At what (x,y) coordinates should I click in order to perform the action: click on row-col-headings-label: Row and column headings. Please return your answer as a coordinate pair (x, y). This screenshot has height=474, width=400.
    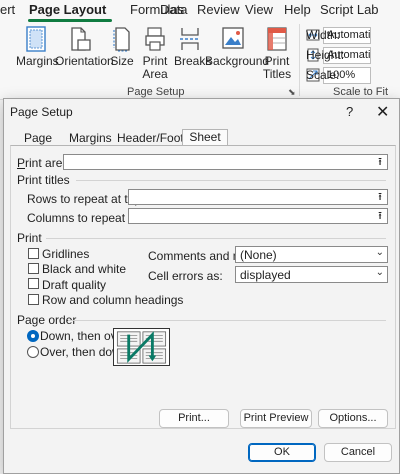
    Looking at the image, I should click on (113, 300).